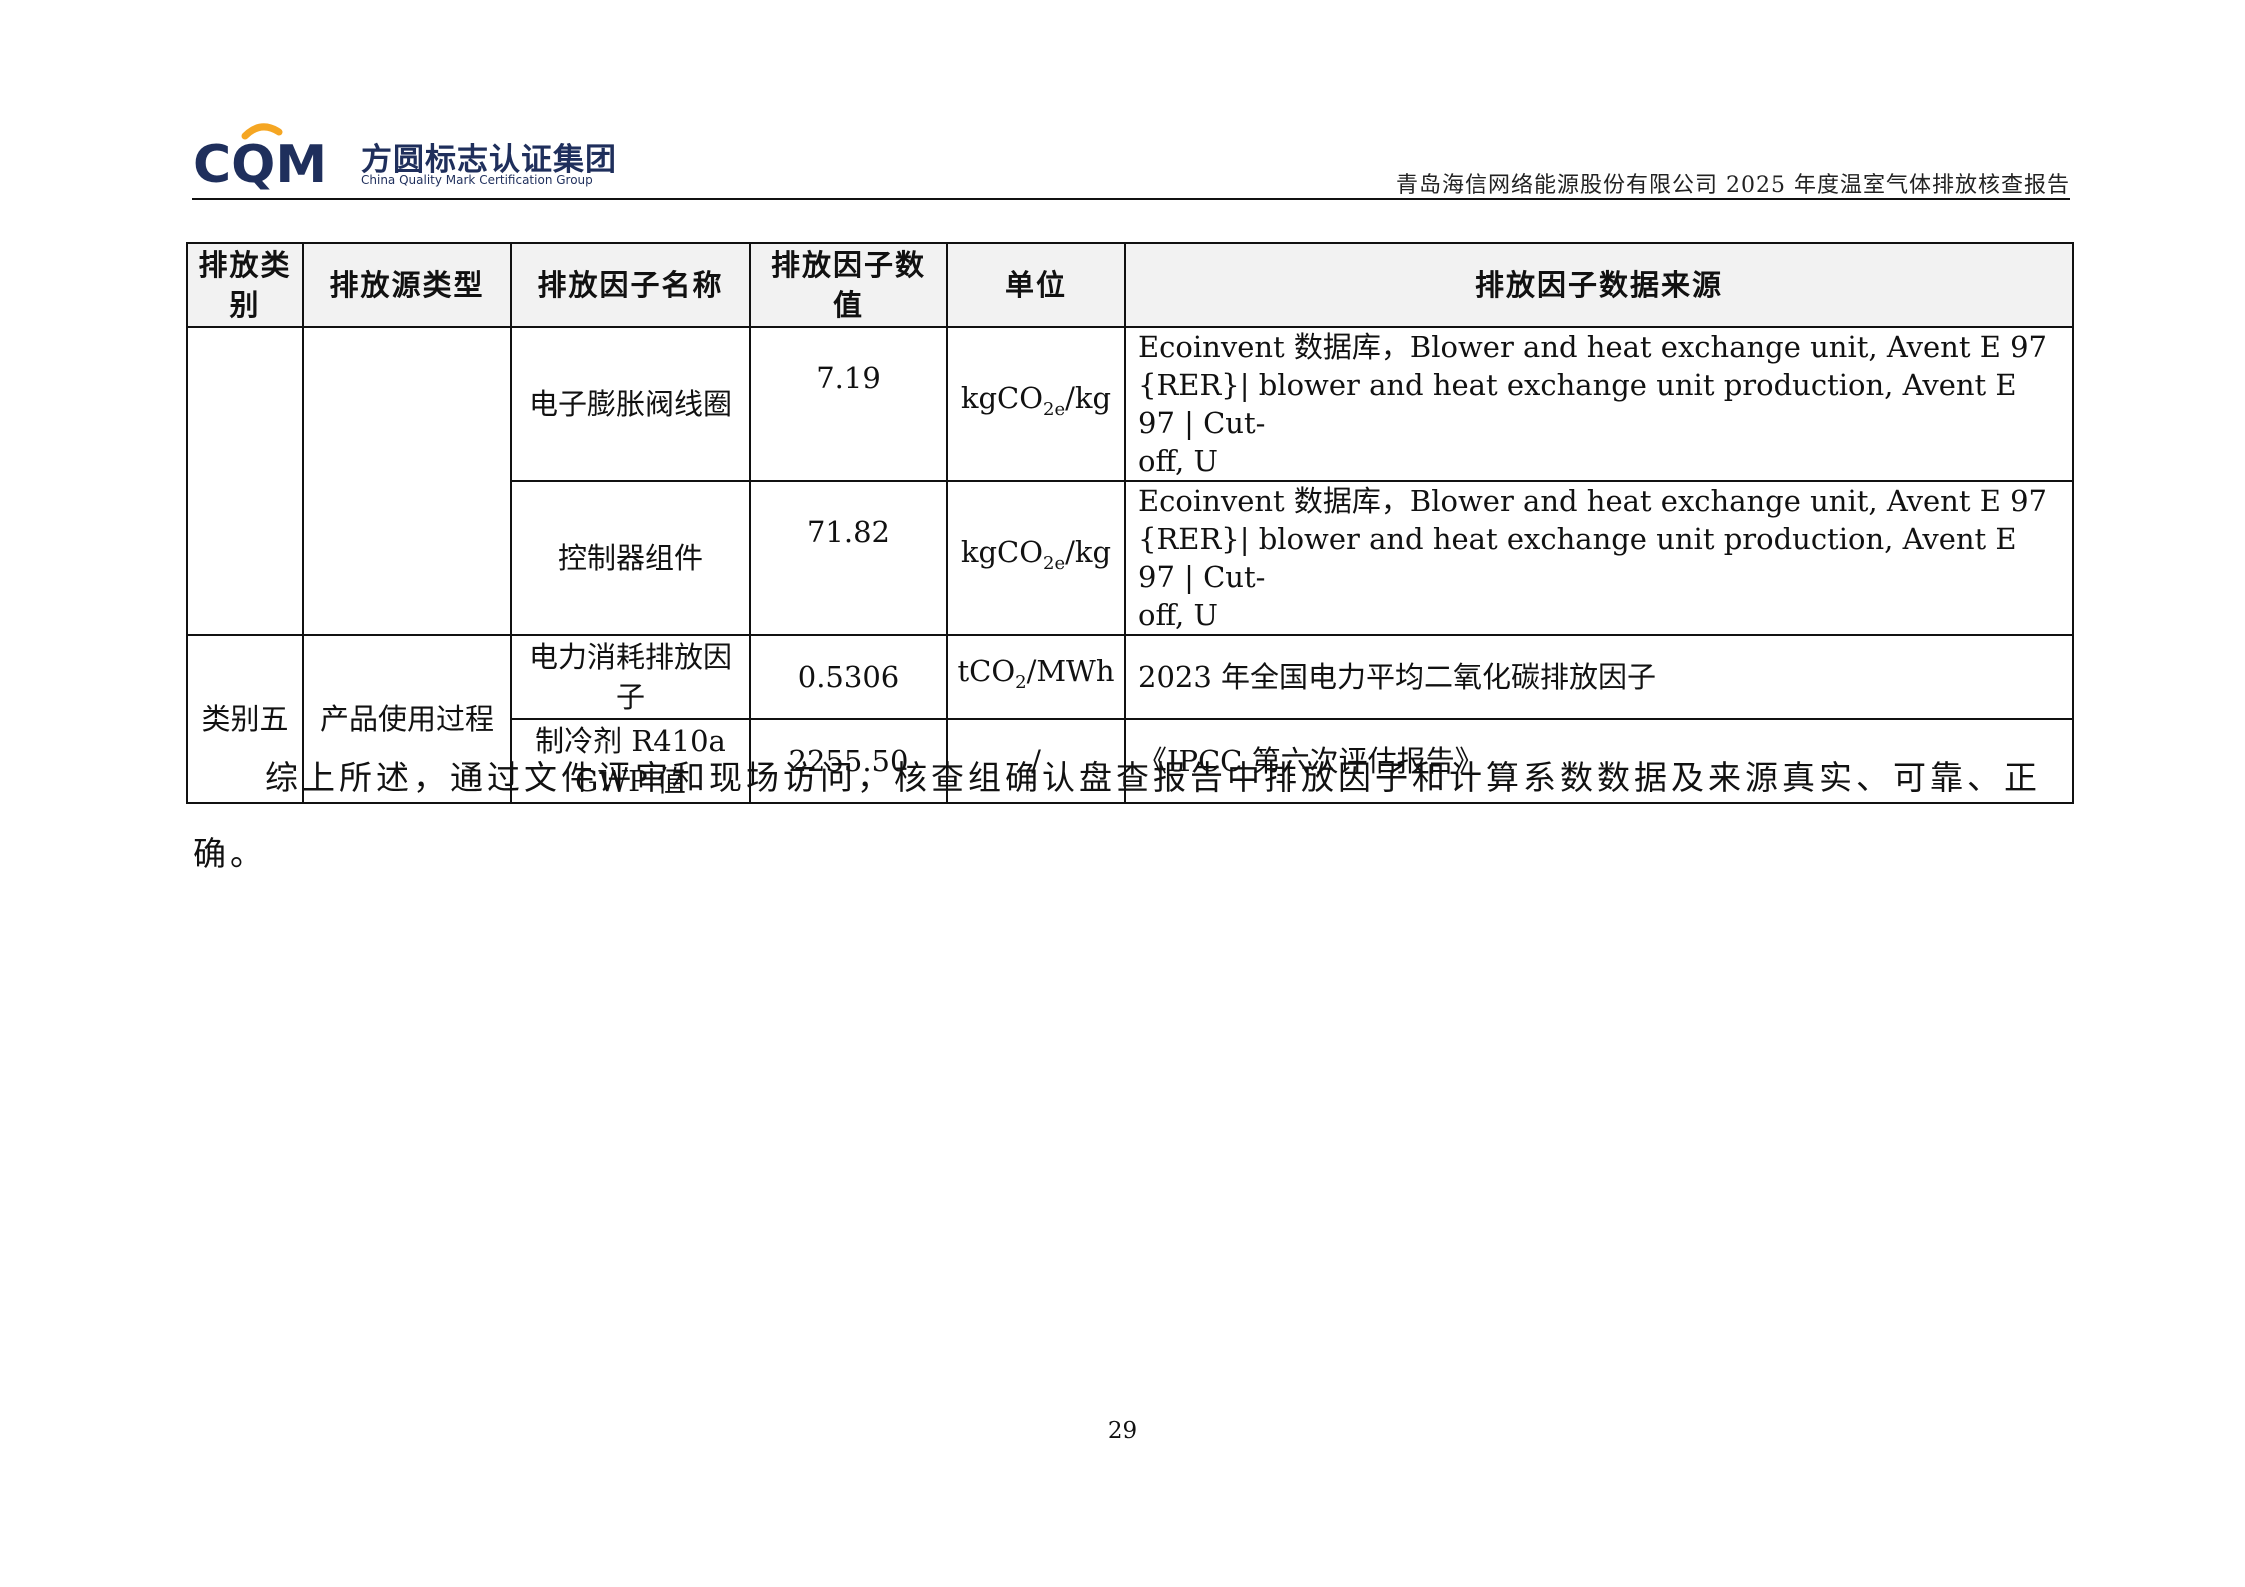 This screenshot has width=2245, height=1587. I want to click on page-number: 29, so click(1122, 1431).